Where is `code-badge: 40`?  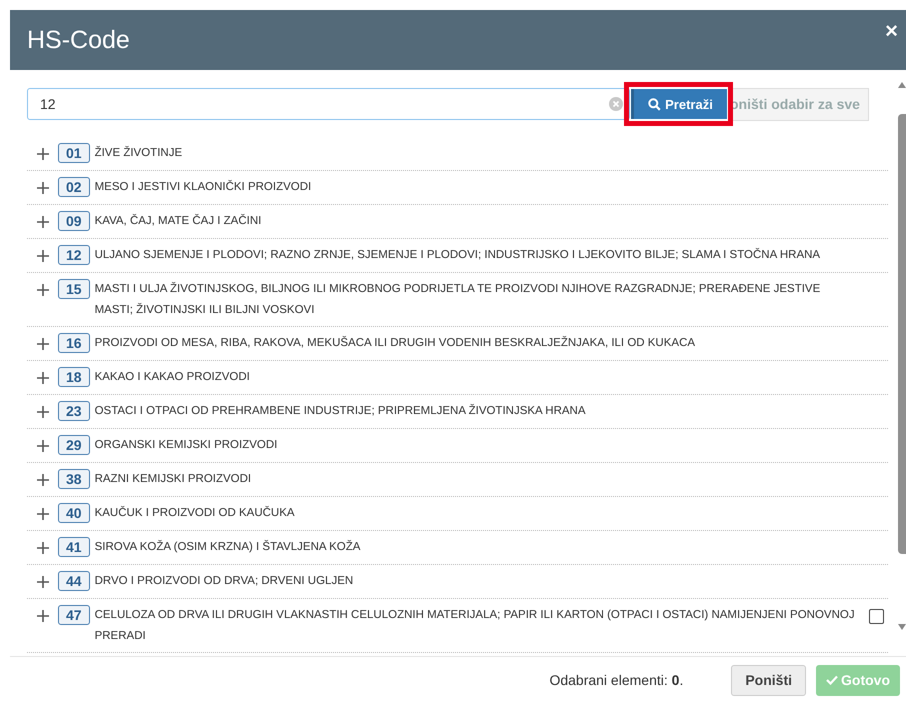
code-badge: 40 is located at coordinates (74, 513).